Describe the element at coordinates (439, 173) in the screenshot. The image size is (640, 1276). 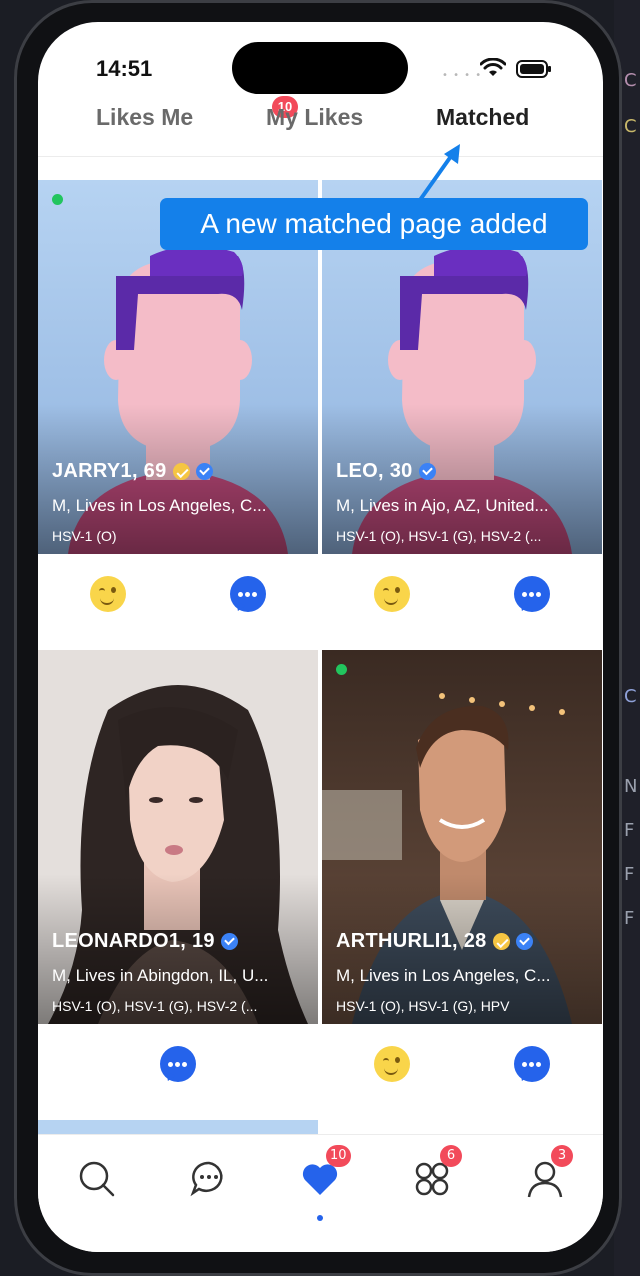
I see `annotation-arrow` at that location.